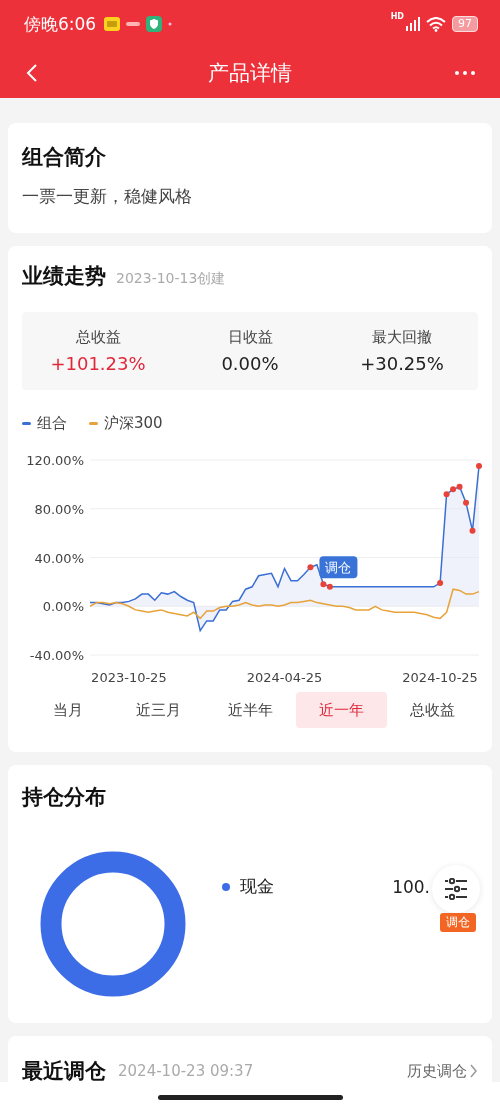 The width and height of the screenshot is (500, 1112). What do you see at coordinates (107, 196) in the screenshot?
I see `intro-text: 一票一更新，稳健风格` at bounding box center [107, 196].